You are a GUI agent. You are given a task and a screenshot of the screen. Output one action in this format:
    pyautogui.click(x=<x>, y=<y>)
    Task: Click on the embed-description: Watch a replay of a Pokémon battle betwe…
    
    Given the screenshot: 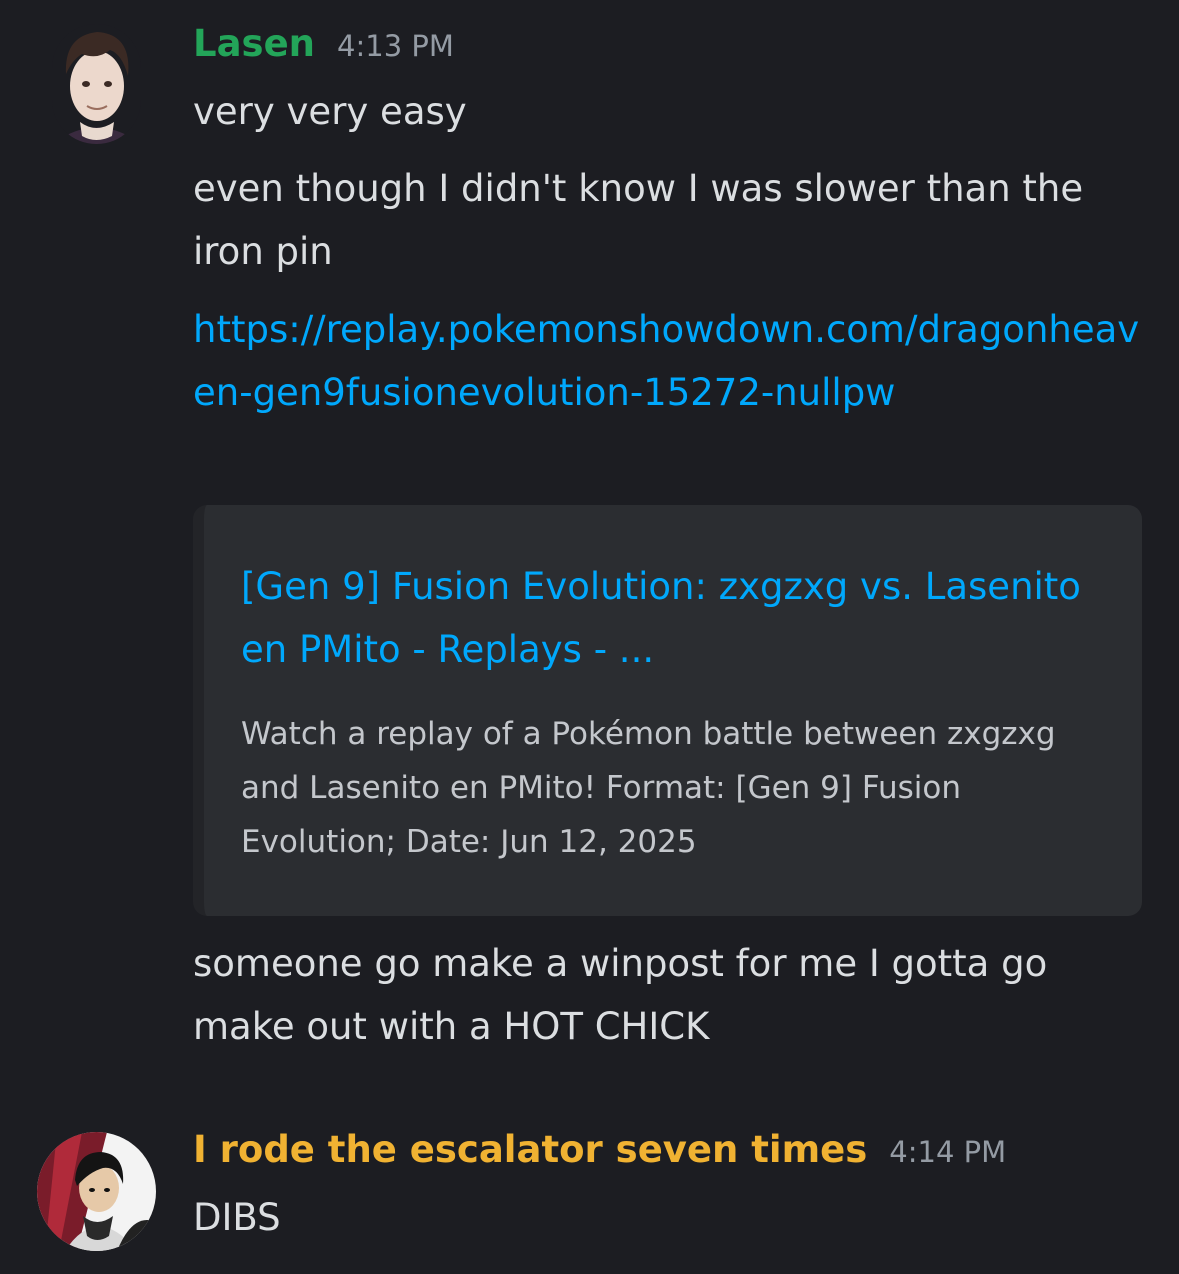 What is the action you would take?
    pyautogui.click(x=648, y=788)
    